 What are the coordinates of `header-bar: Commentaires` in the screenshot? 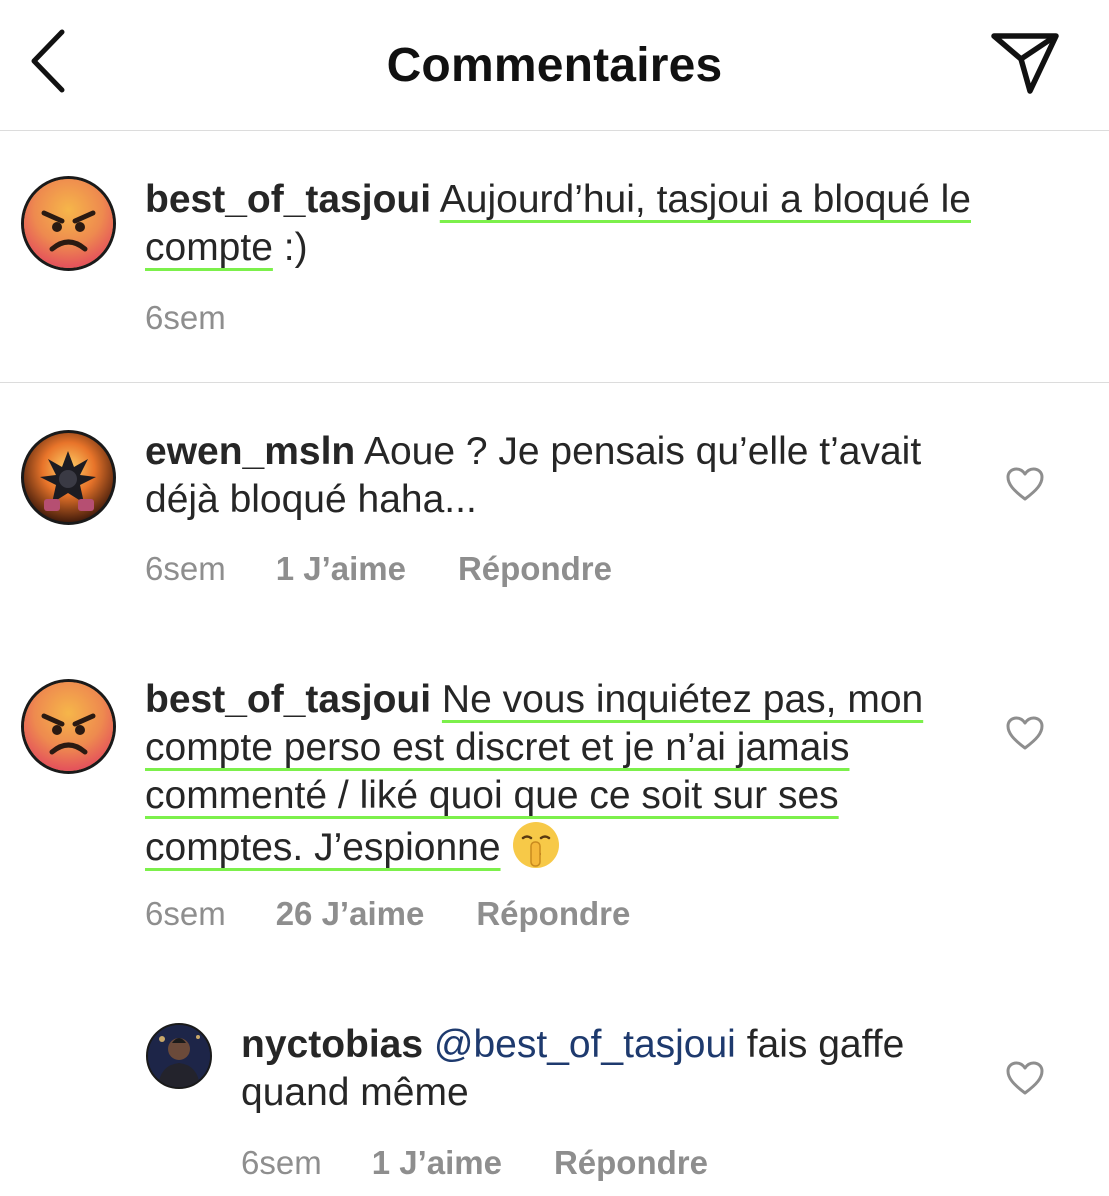 It's located at (554, 65).